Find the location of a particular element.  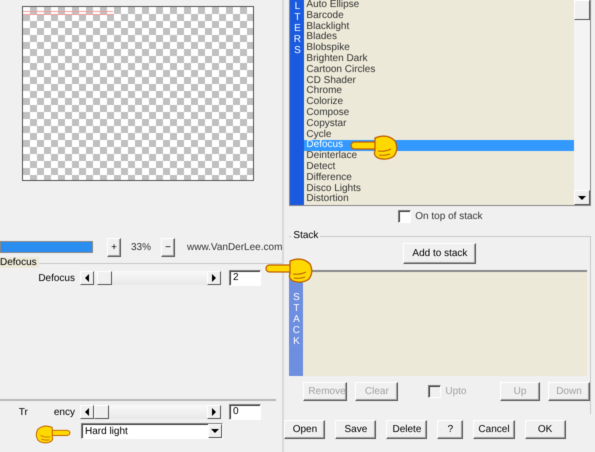

dialog-button: Cancel is located at coordinates (494, 429).